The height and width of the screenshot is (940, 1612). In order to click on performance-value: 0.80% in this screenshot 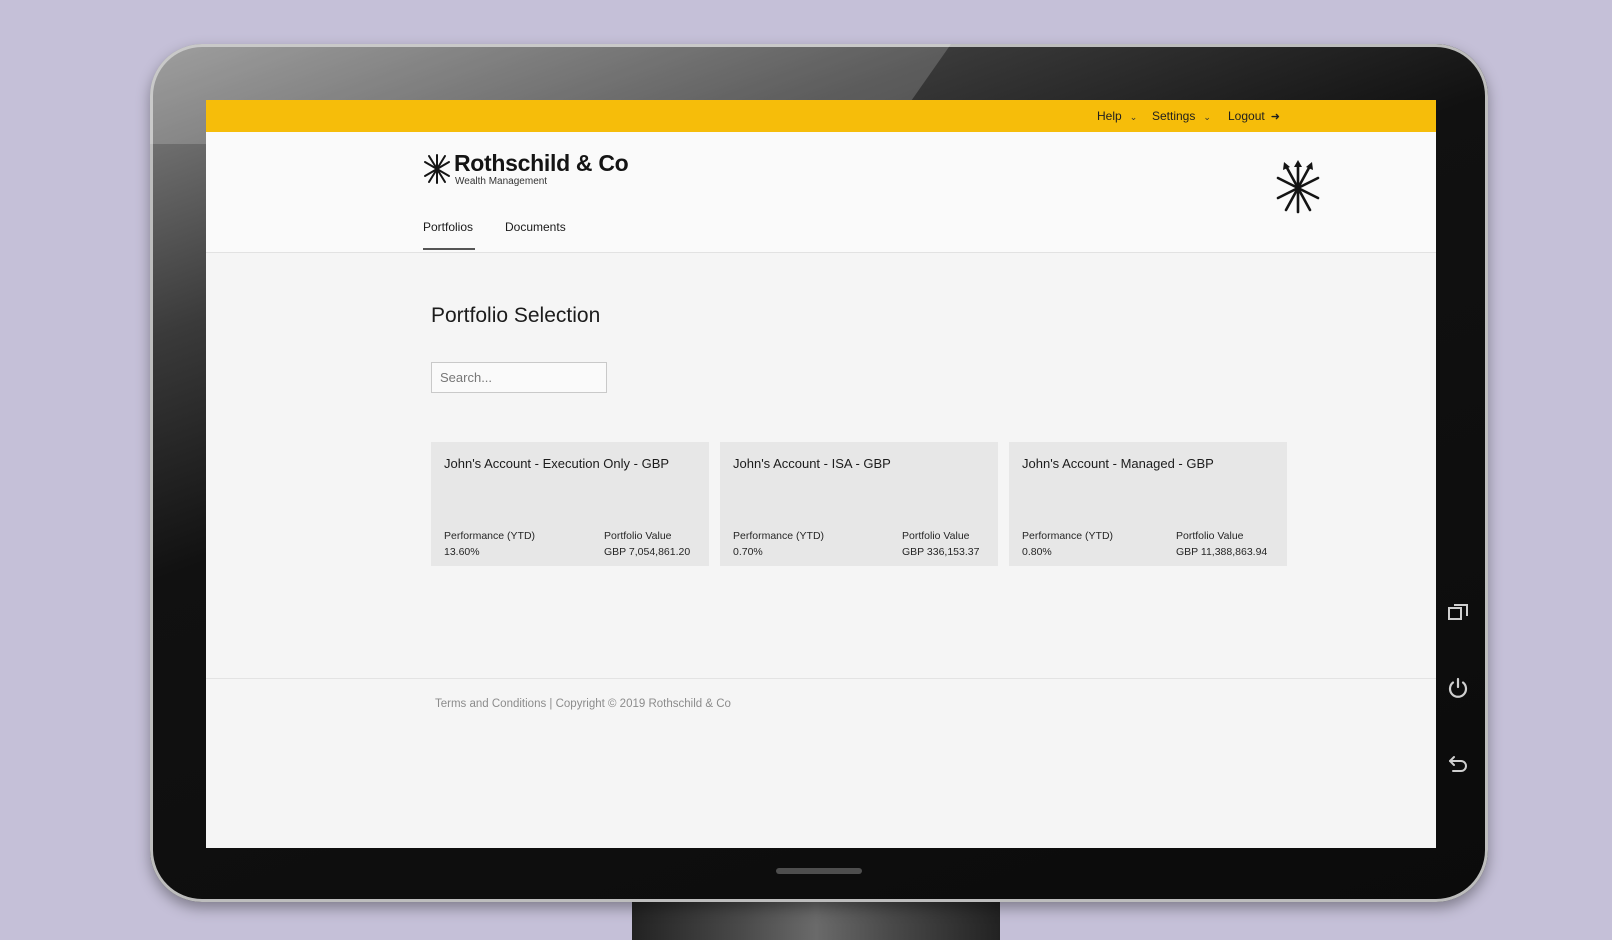, I will do `click(1037, 552)`.